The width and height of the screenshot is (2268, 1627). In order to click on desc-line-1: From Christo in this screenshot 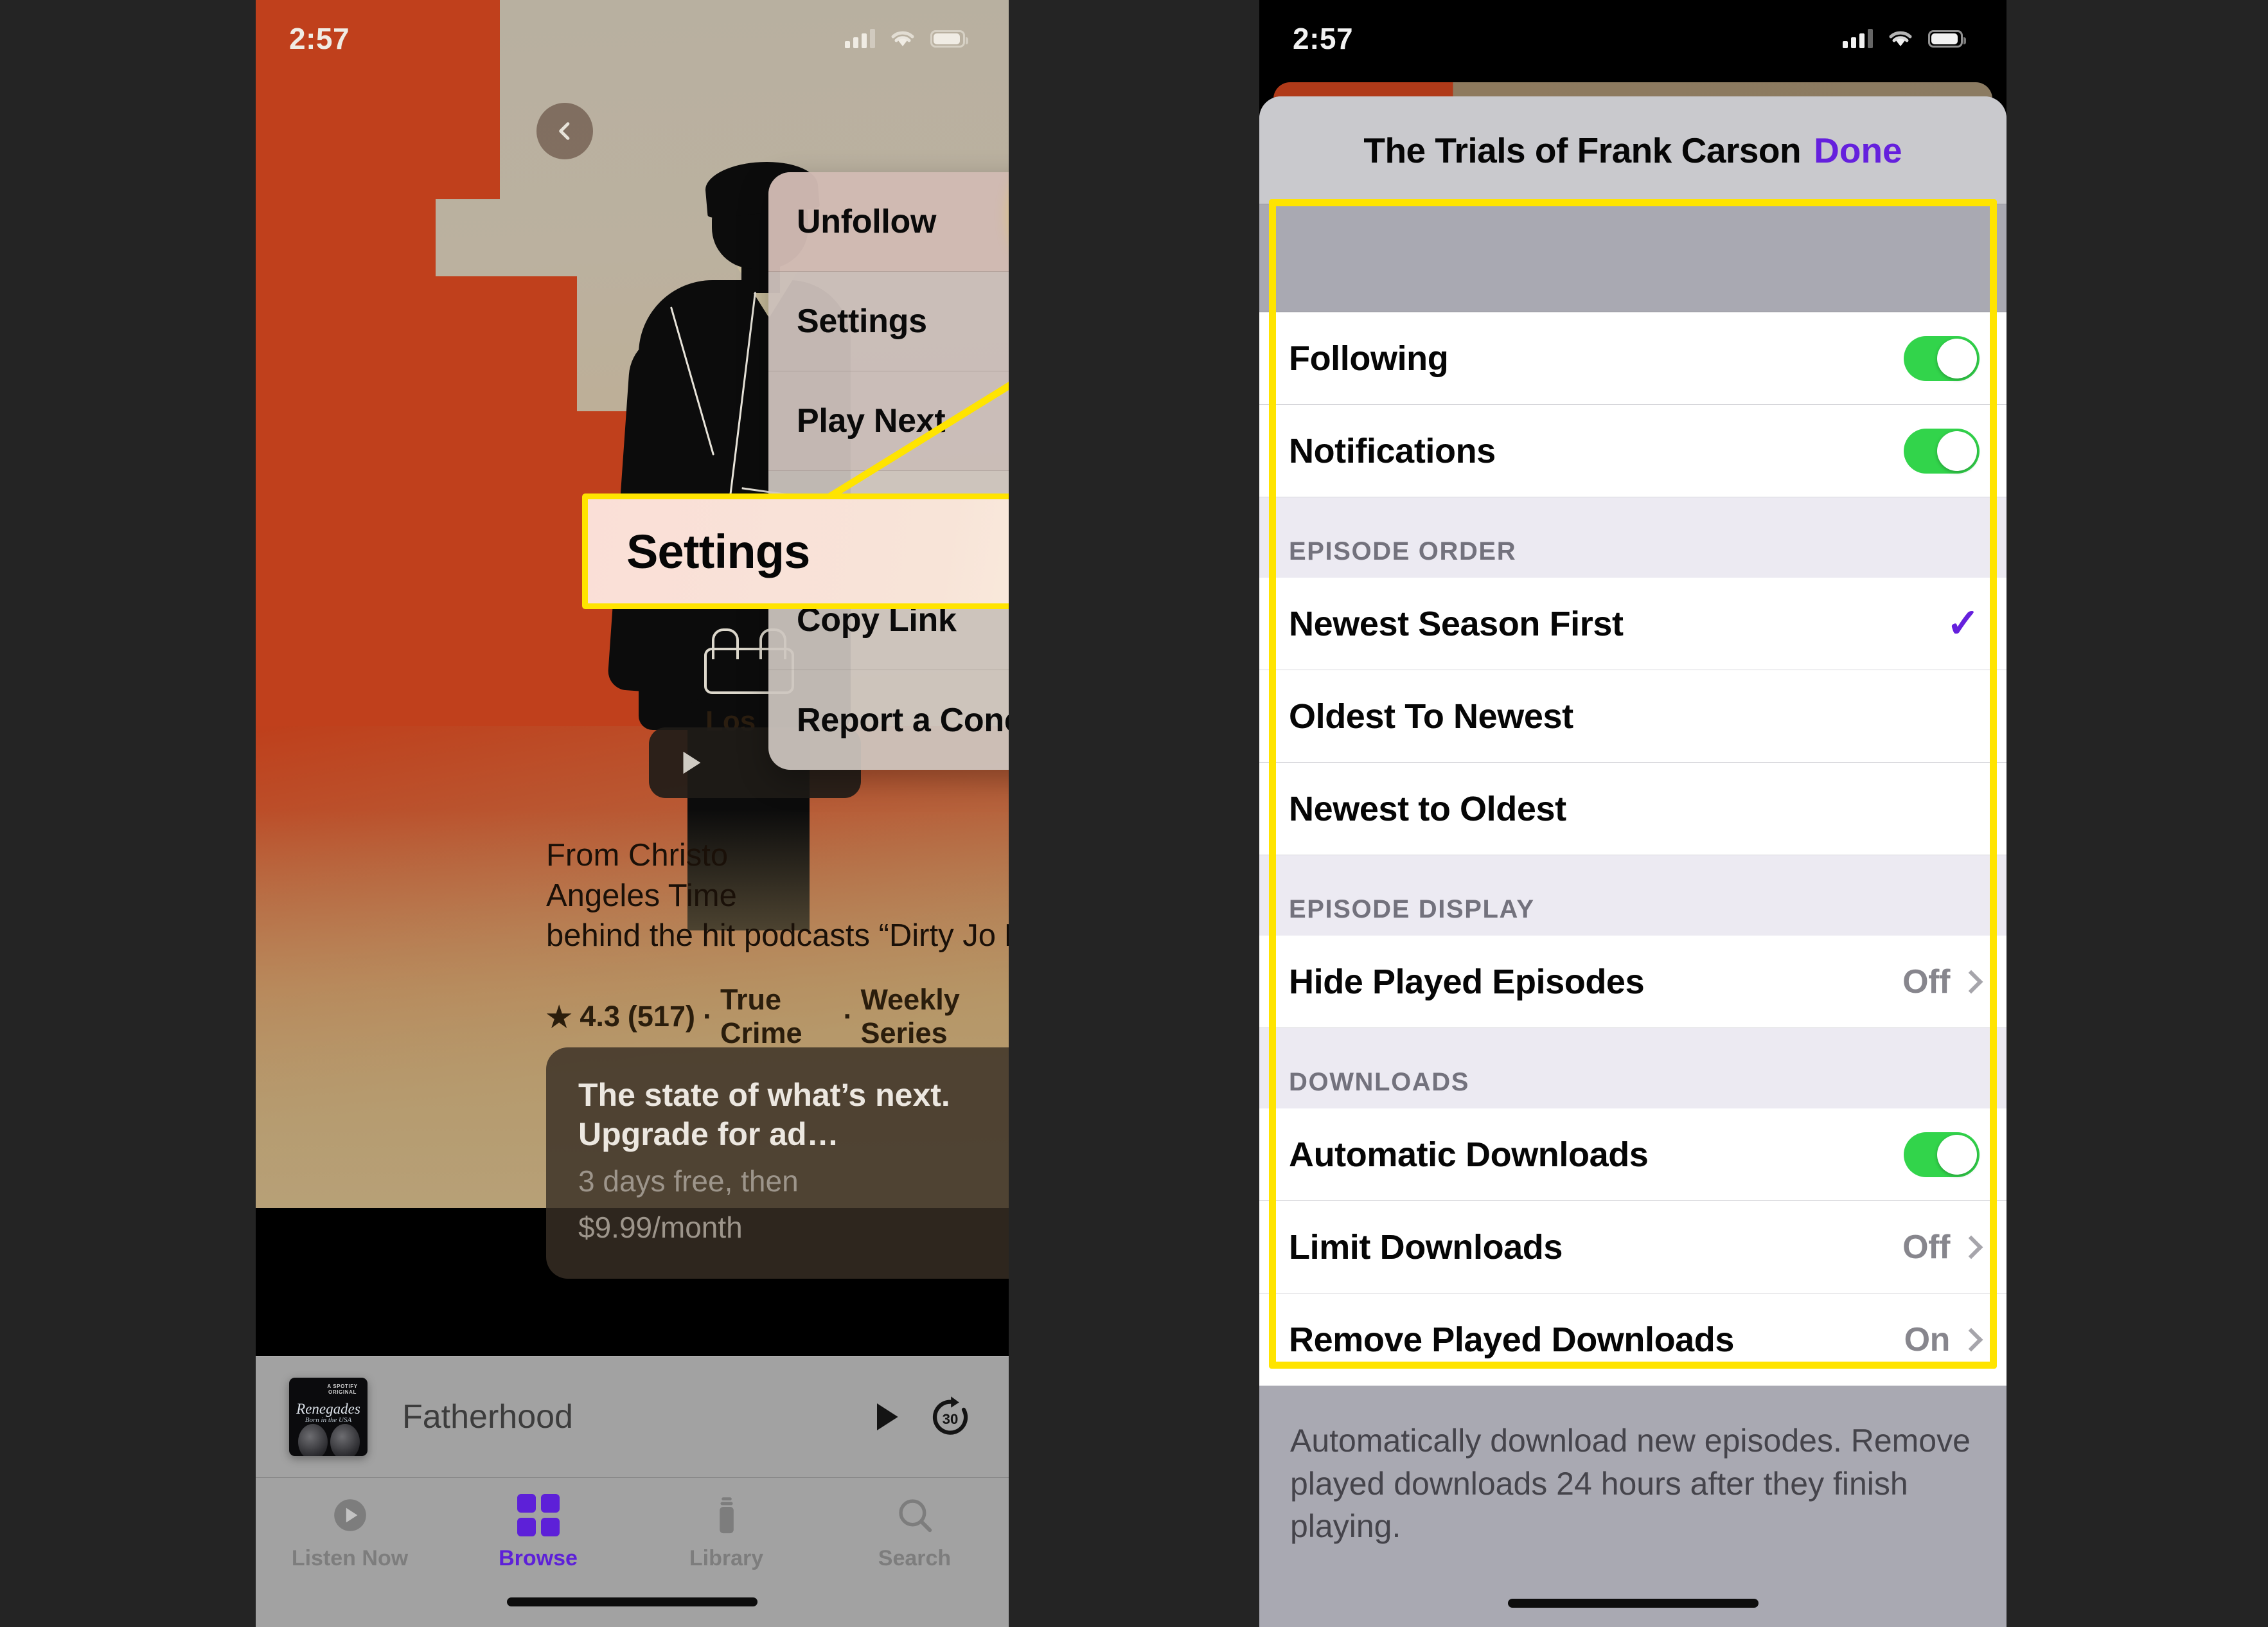, I will do `click(637, 856)`.